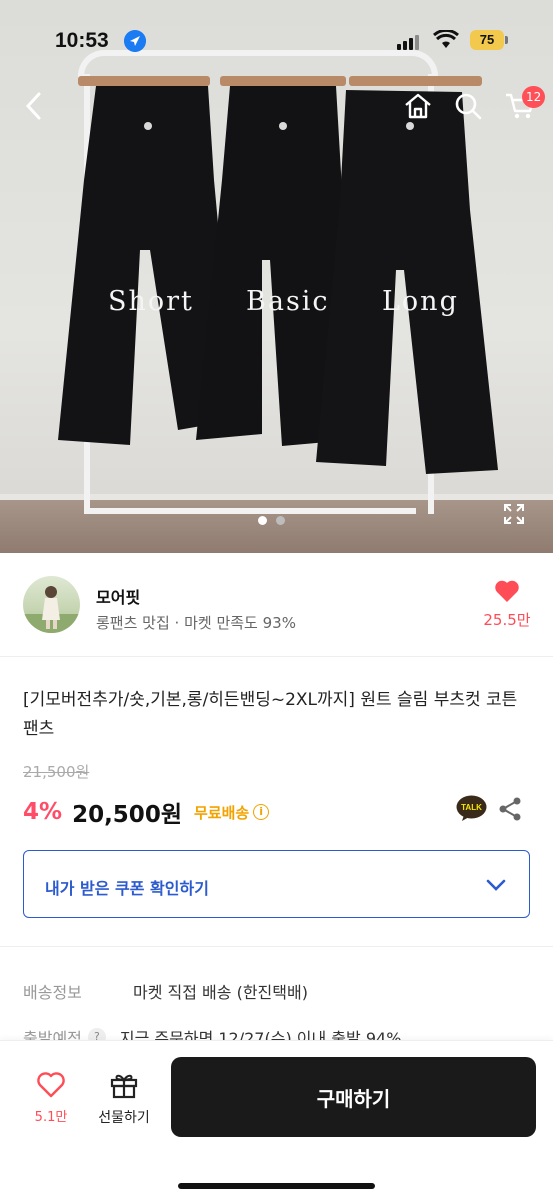 This screenshot has height=1200, width=553. What do you see at coordinates (420, 301) in the screenshot?
I see `label-long: Long` at bounding box center [420, 301].